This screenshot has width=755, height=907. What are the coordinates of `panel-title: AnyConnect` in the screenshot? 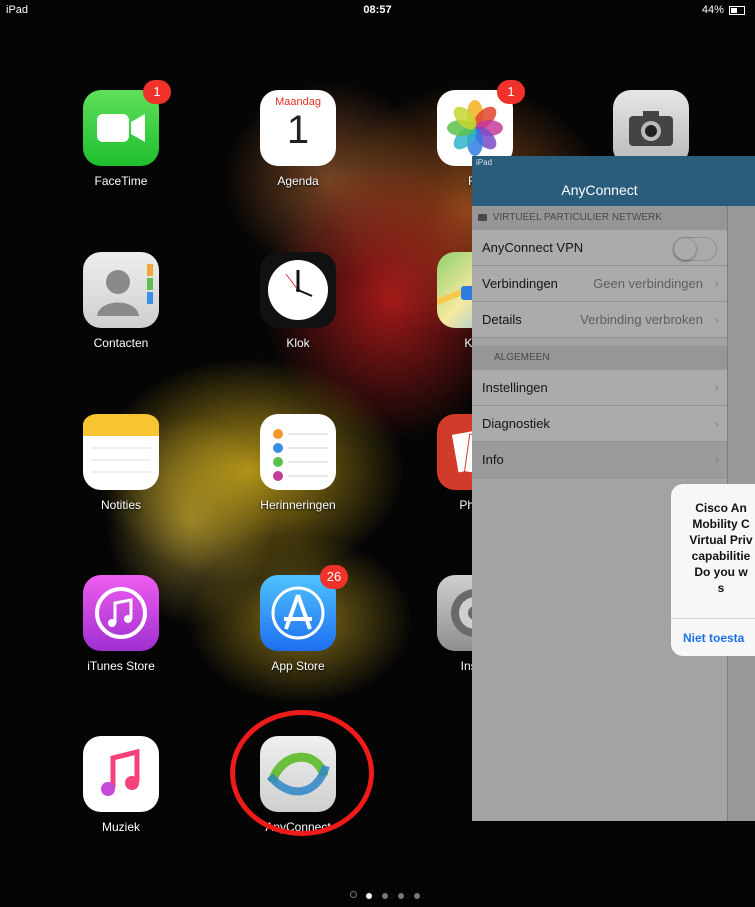 It's located at (599, 190).